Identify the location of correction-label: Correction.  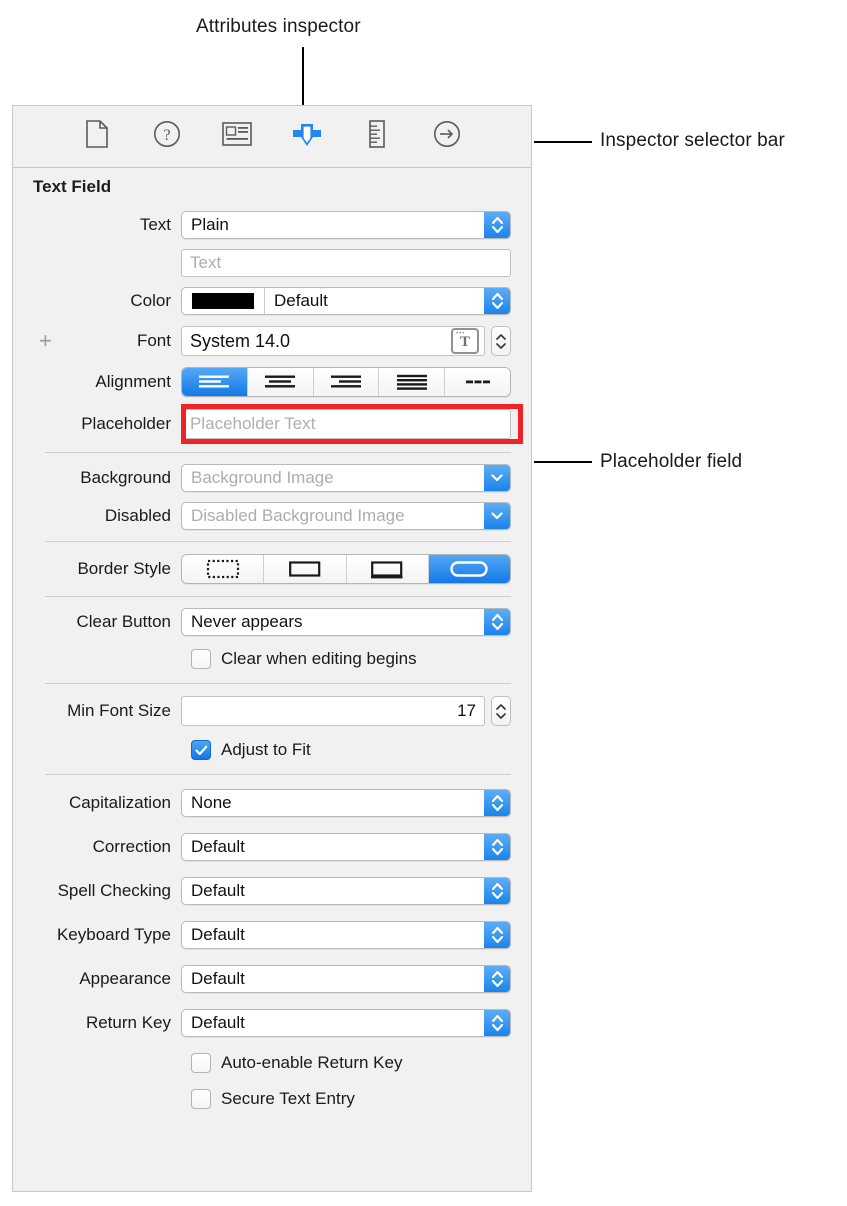
(131, 846).